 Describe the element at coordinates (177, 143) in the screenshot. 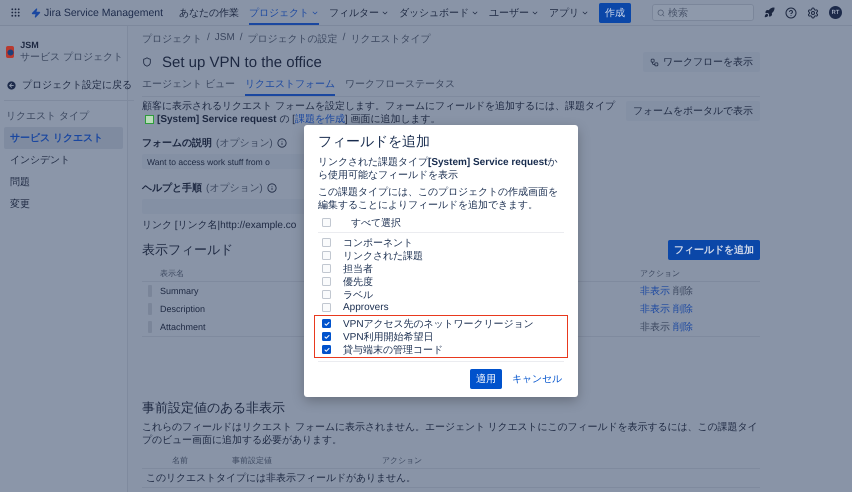

I see `field-label: フォームの説明` at that location.